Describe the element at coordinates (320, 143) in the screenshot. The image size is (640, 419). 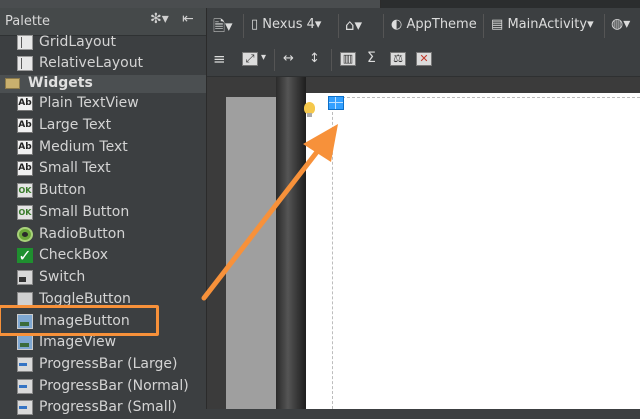
I see `arrow-head` at that location.